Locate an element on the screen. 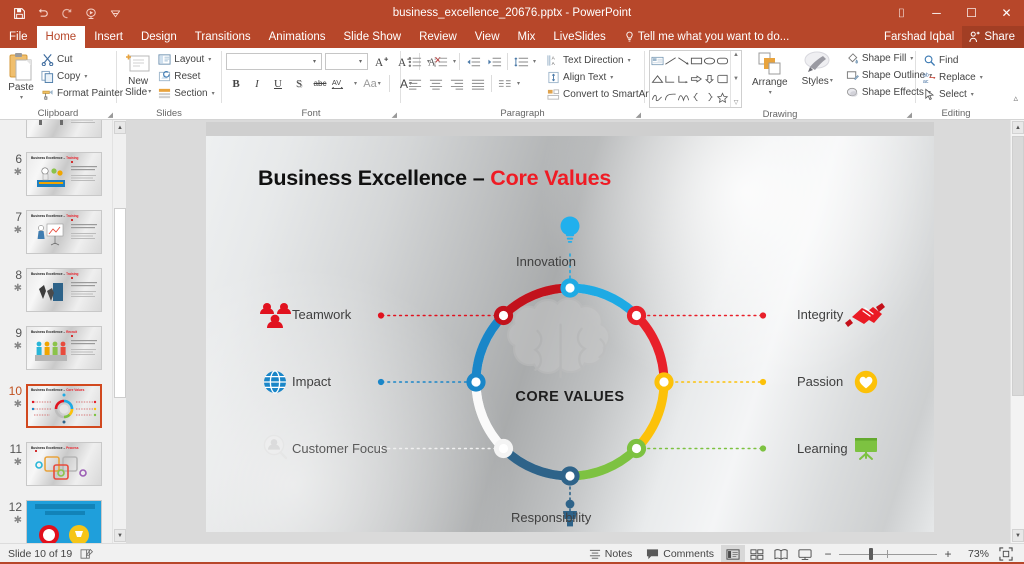 This screenshot has width=1024, height=564. value-label-customer-focus: Customer Focus is located at coordinates (339, 448).